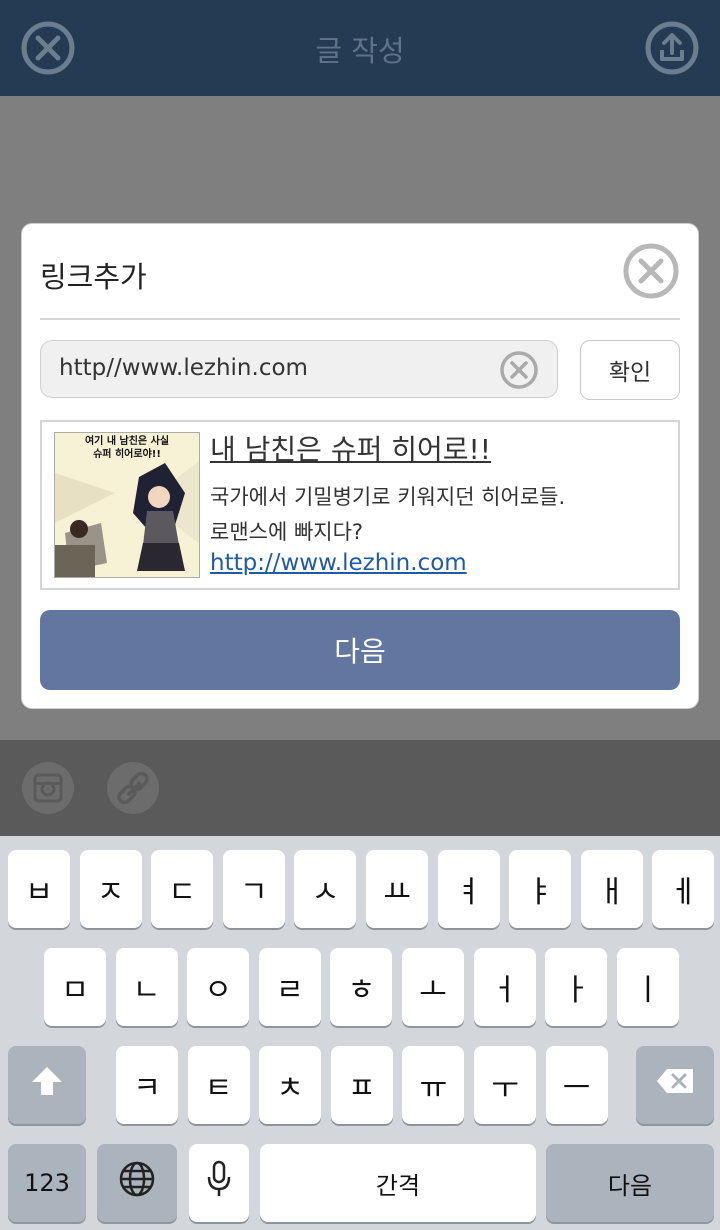 This screenshot has width=720, height=1230. Describe the element at coordinates (290, 1085) in the screenshot. I see `letter-key: ㅊ` at that location.